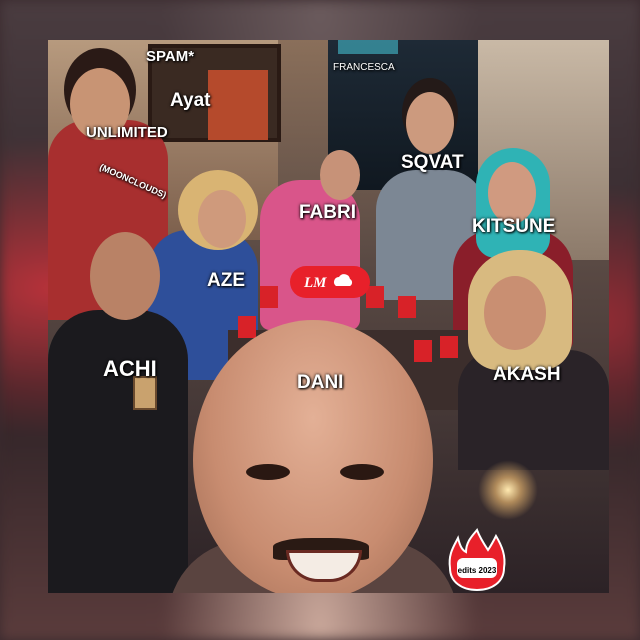  What do you see at coordinates (190, 100) in the screenshot?
I see `label-ayat: Ayat` at bounding box center [190, 100].